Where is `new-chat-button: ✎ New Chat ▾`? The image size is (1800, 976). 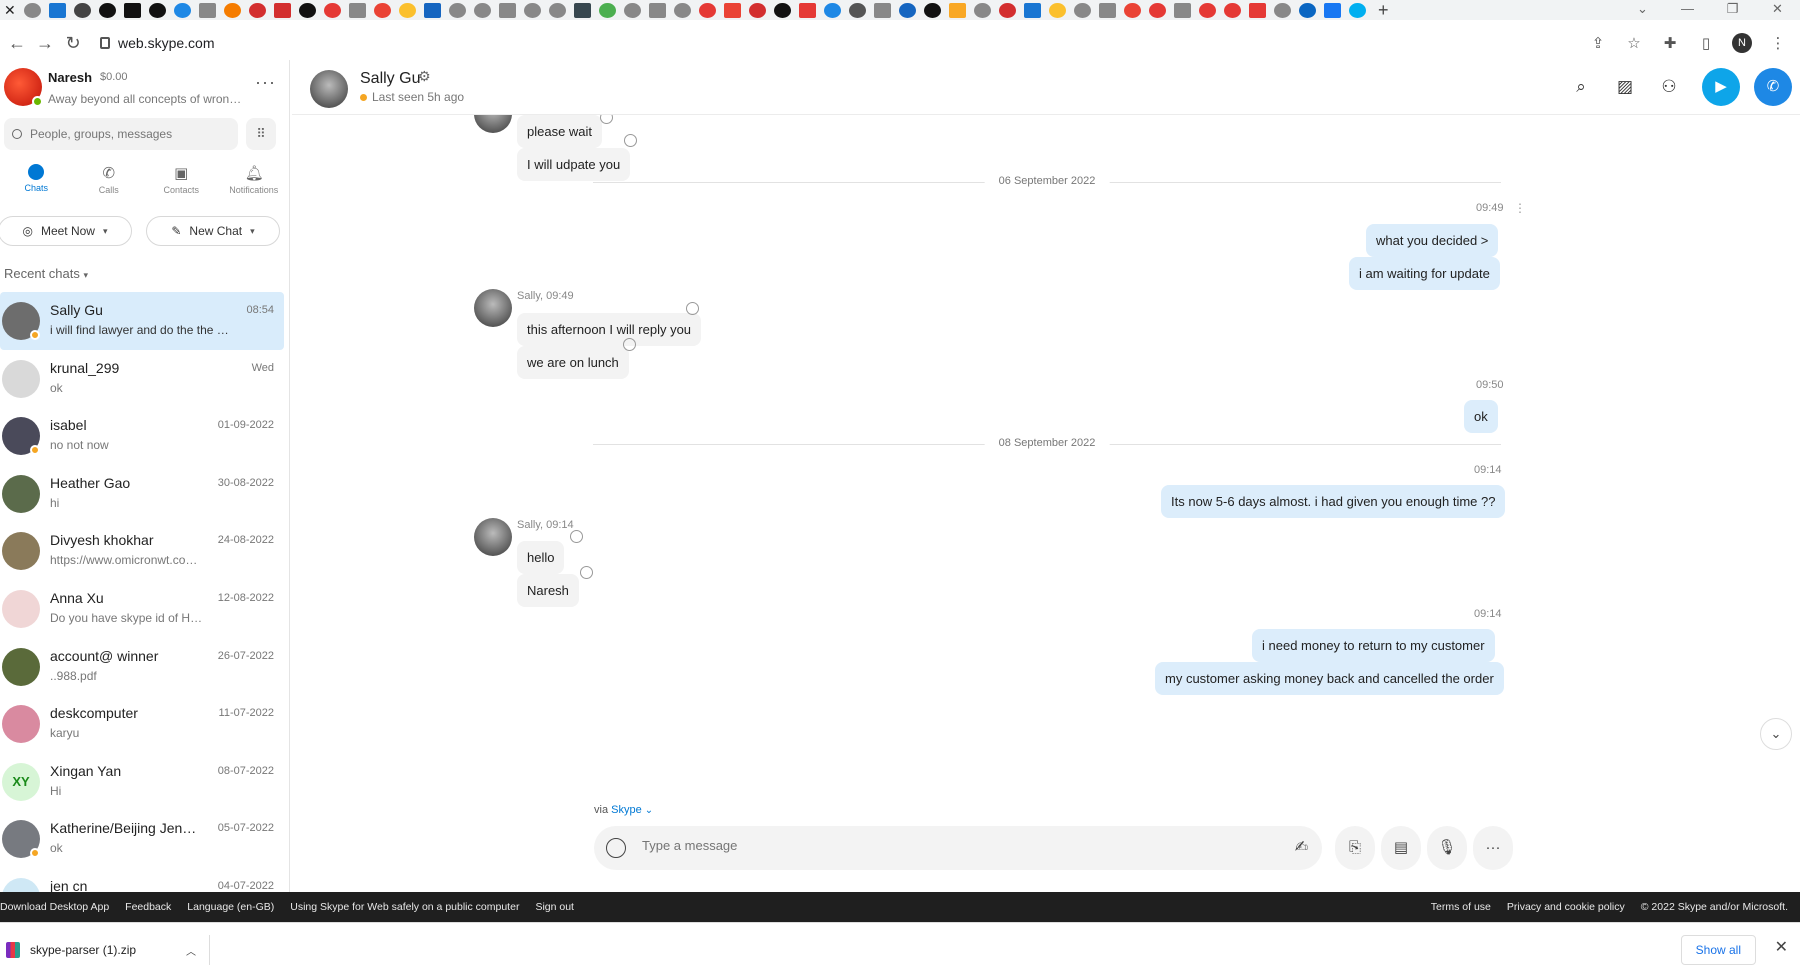 new-chat-button: ✎ New Chat ▾ is located at coordinates (213, 231).